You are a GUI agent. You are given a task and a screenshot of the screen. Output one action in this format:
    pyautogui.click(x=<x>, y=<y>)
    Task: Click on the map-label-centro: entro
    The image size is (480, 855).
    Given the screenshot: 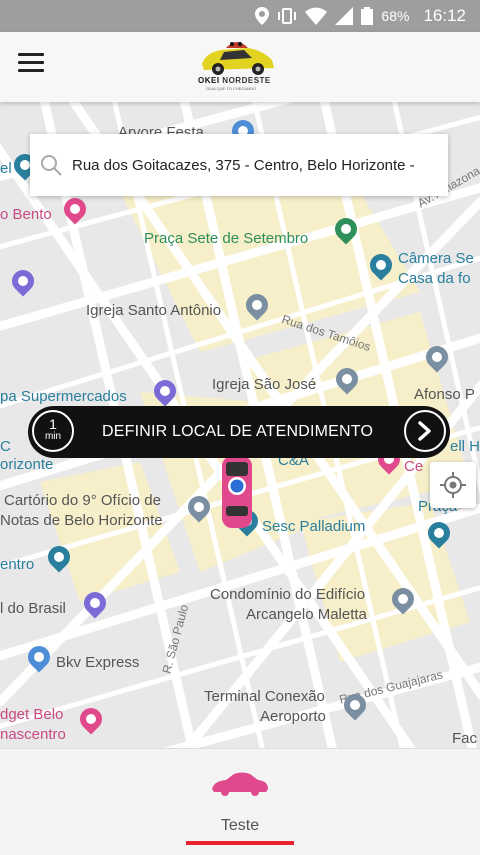 What is the action you would take?
    pyautogui.click(x=17, y=564)
    